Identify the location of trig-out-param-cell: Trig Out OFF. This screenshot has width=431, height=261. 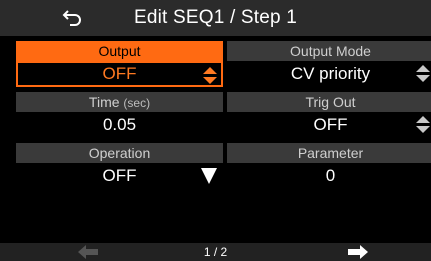
(329, 116).